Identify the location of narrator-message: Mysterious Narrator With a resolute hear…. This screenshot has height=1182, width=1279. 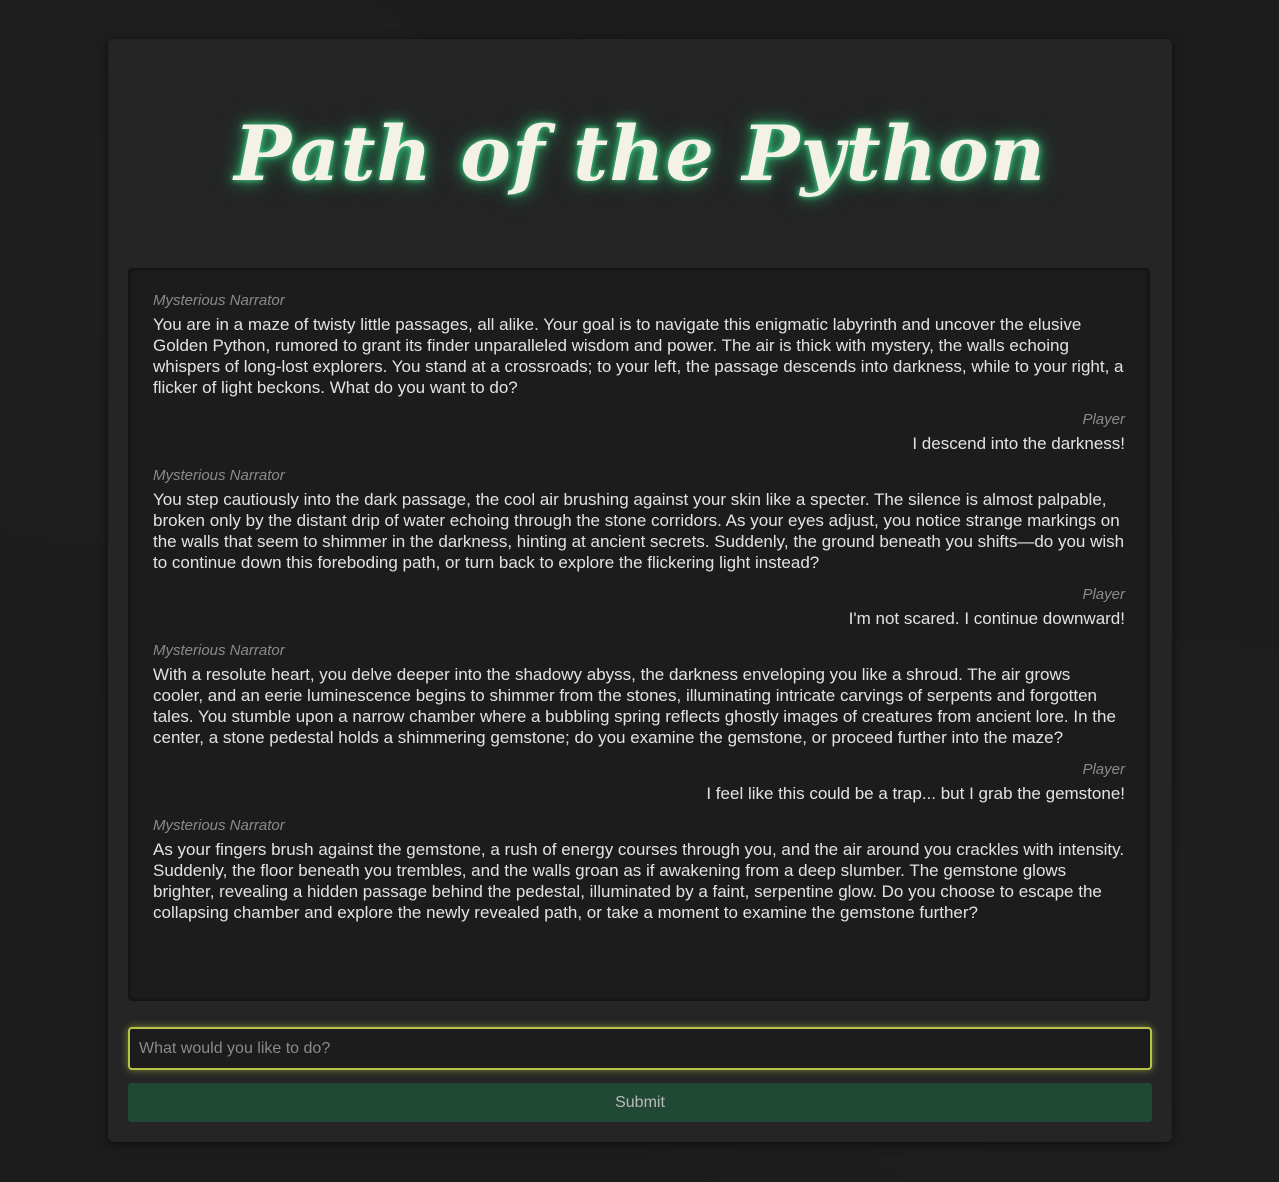
(639, 694).